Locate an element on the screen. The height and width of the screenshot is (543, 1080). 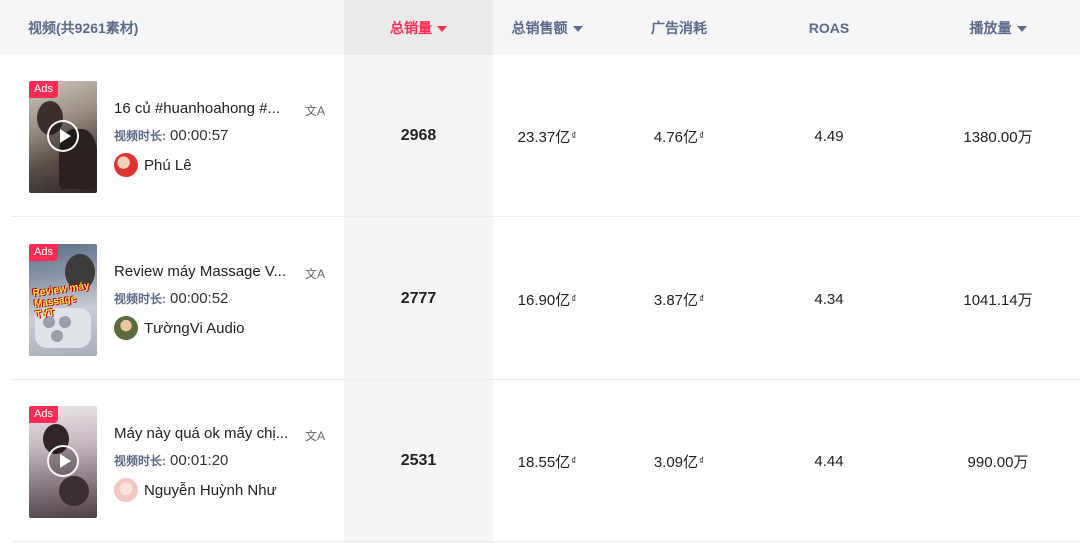
roas-cell: 4.44 is located at coordinates (829, 461).